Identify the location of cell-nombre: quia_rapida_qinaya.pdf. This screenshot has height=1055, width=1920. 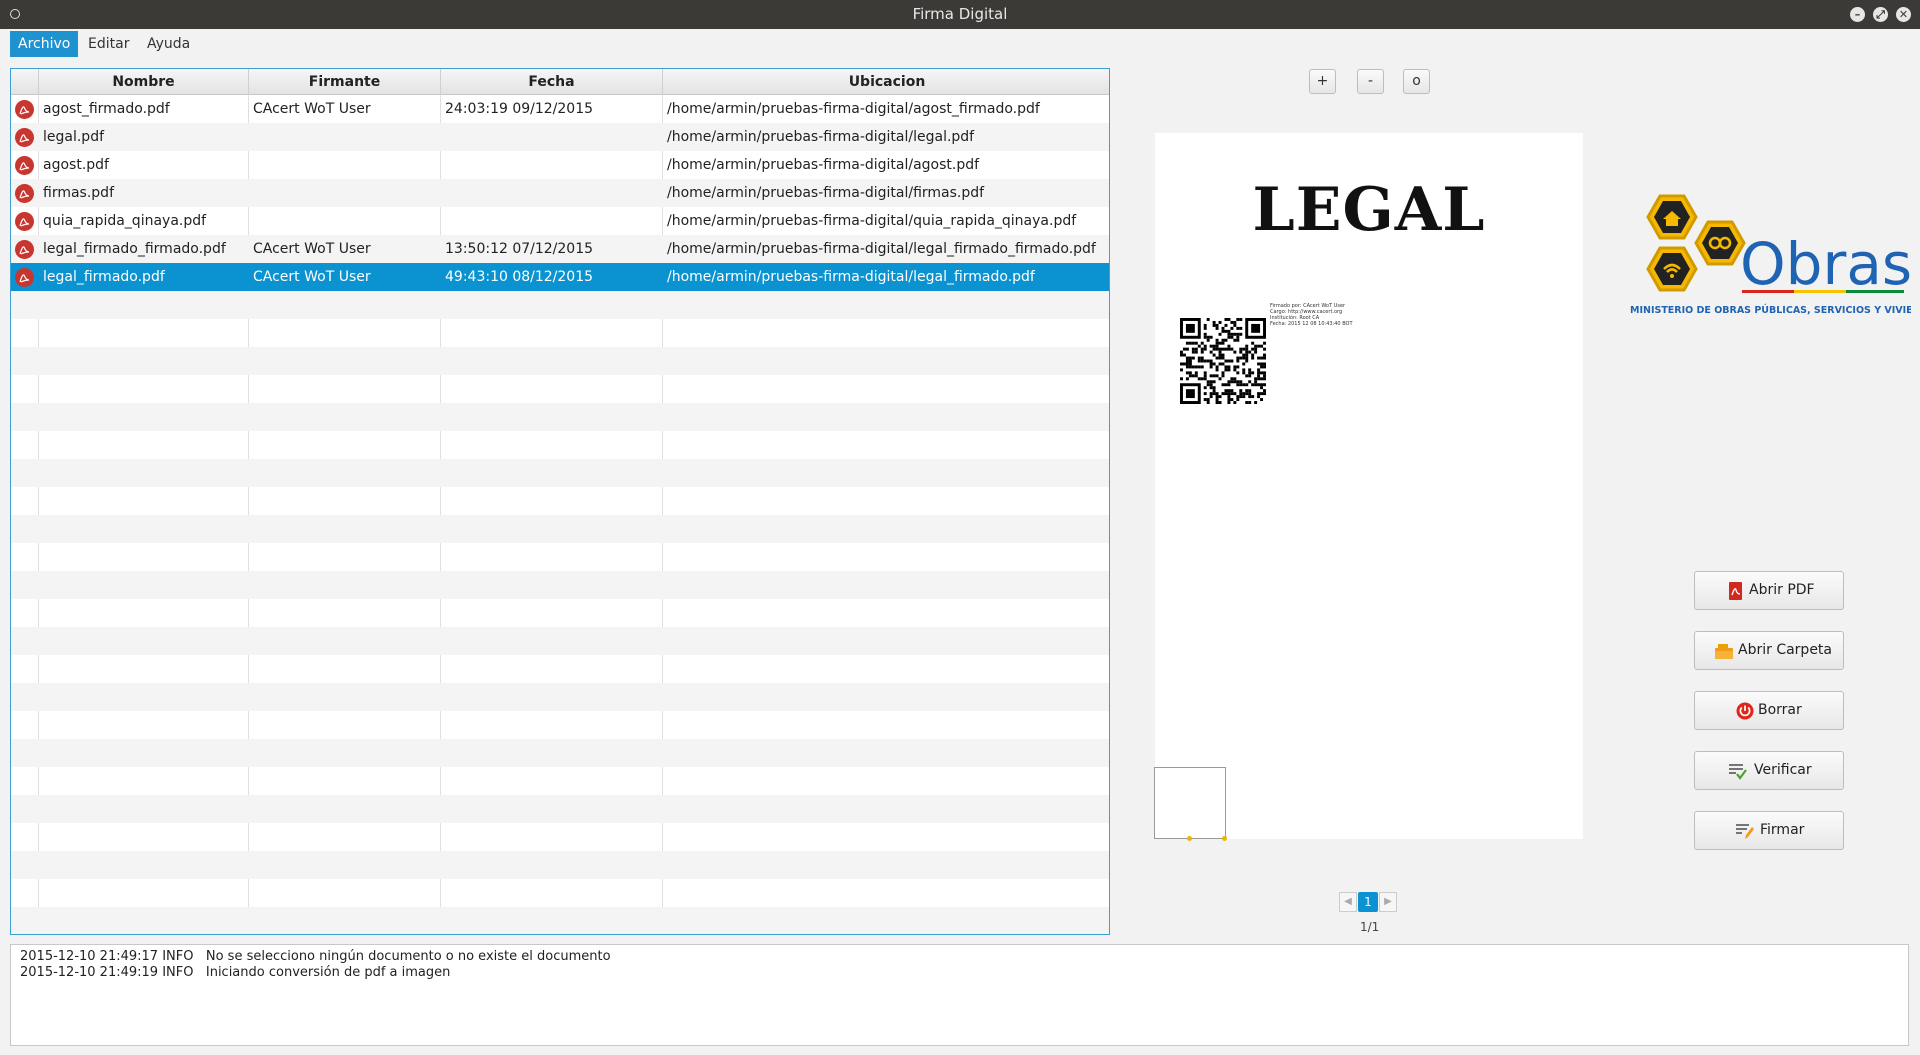
(125, 221).